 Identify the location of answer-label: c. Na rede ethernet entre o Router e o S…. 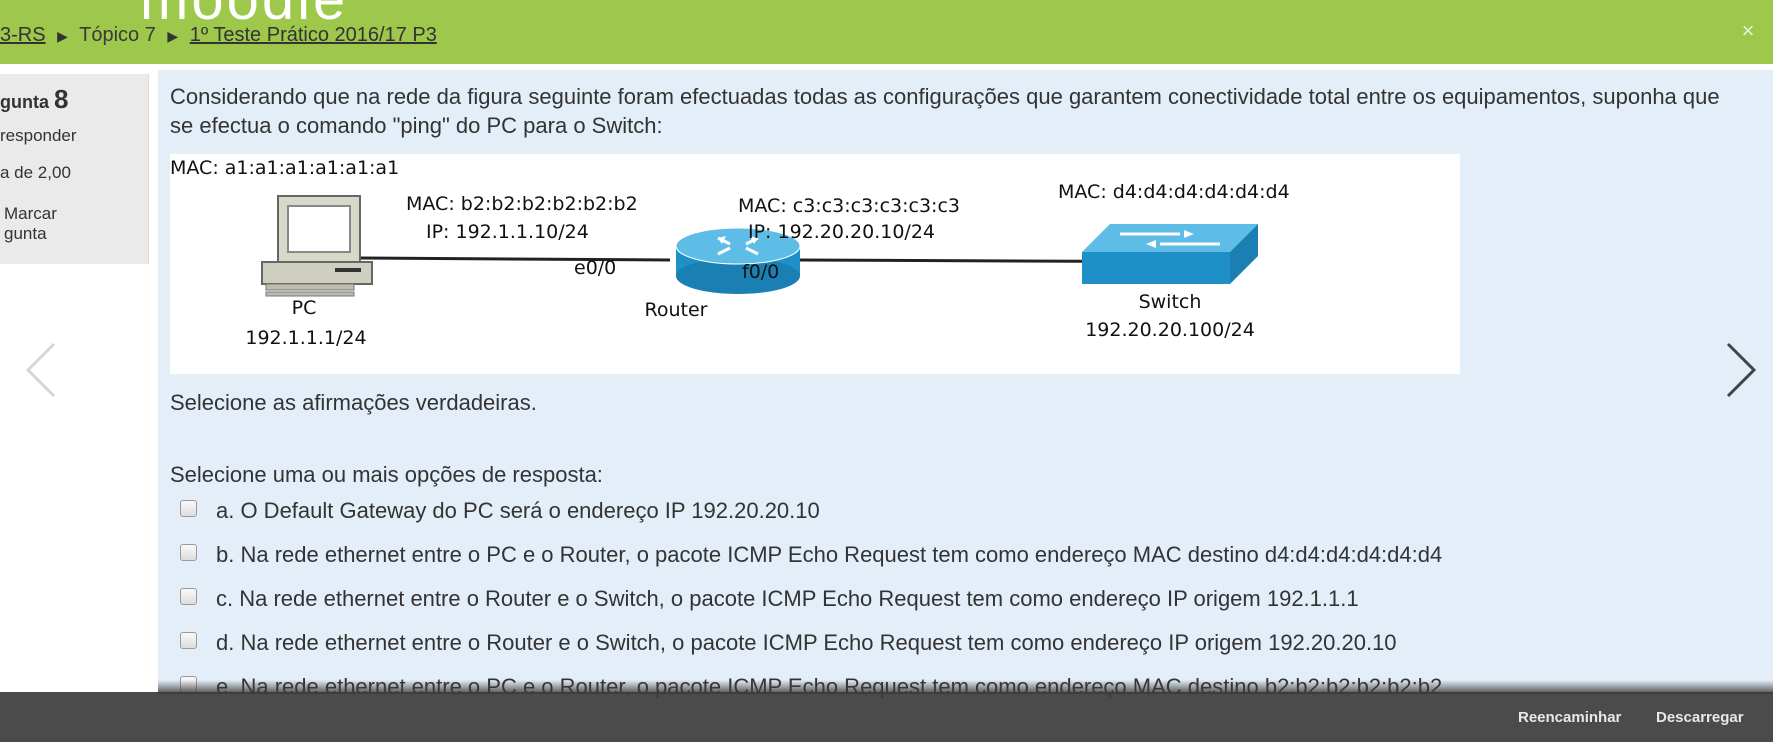
(787, 599).